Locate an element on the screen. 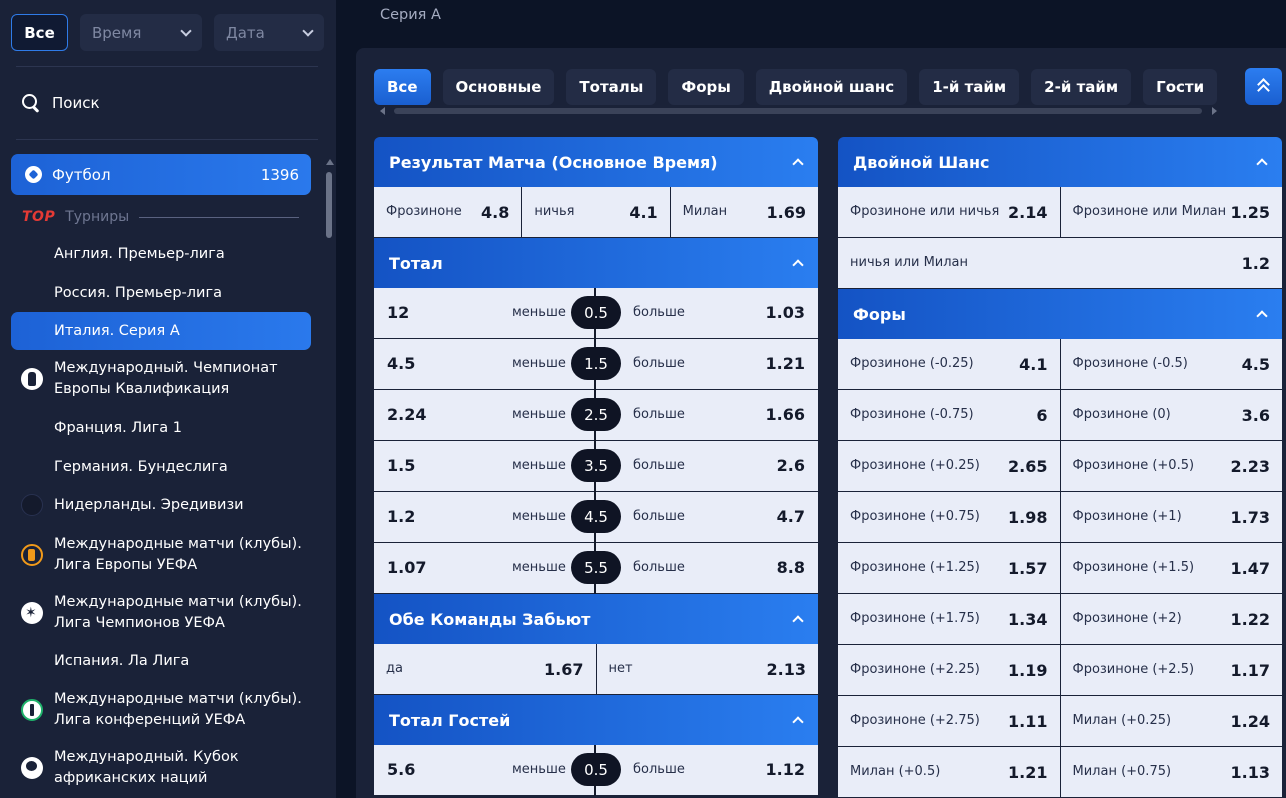 The width and height of the screenshot is (1286, 798). odds-cell: Фрозиноне (+2) 1.22 is located at coordinates (1172, 619).